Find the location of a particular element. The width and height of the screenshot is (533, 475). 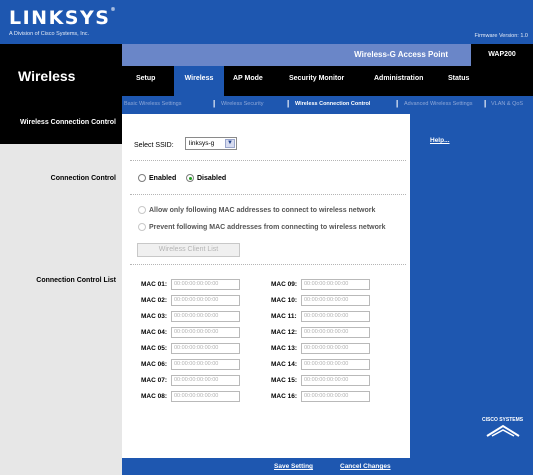

wireless-client-list-button: Wireless Client List is located at coordinates (188, 250).